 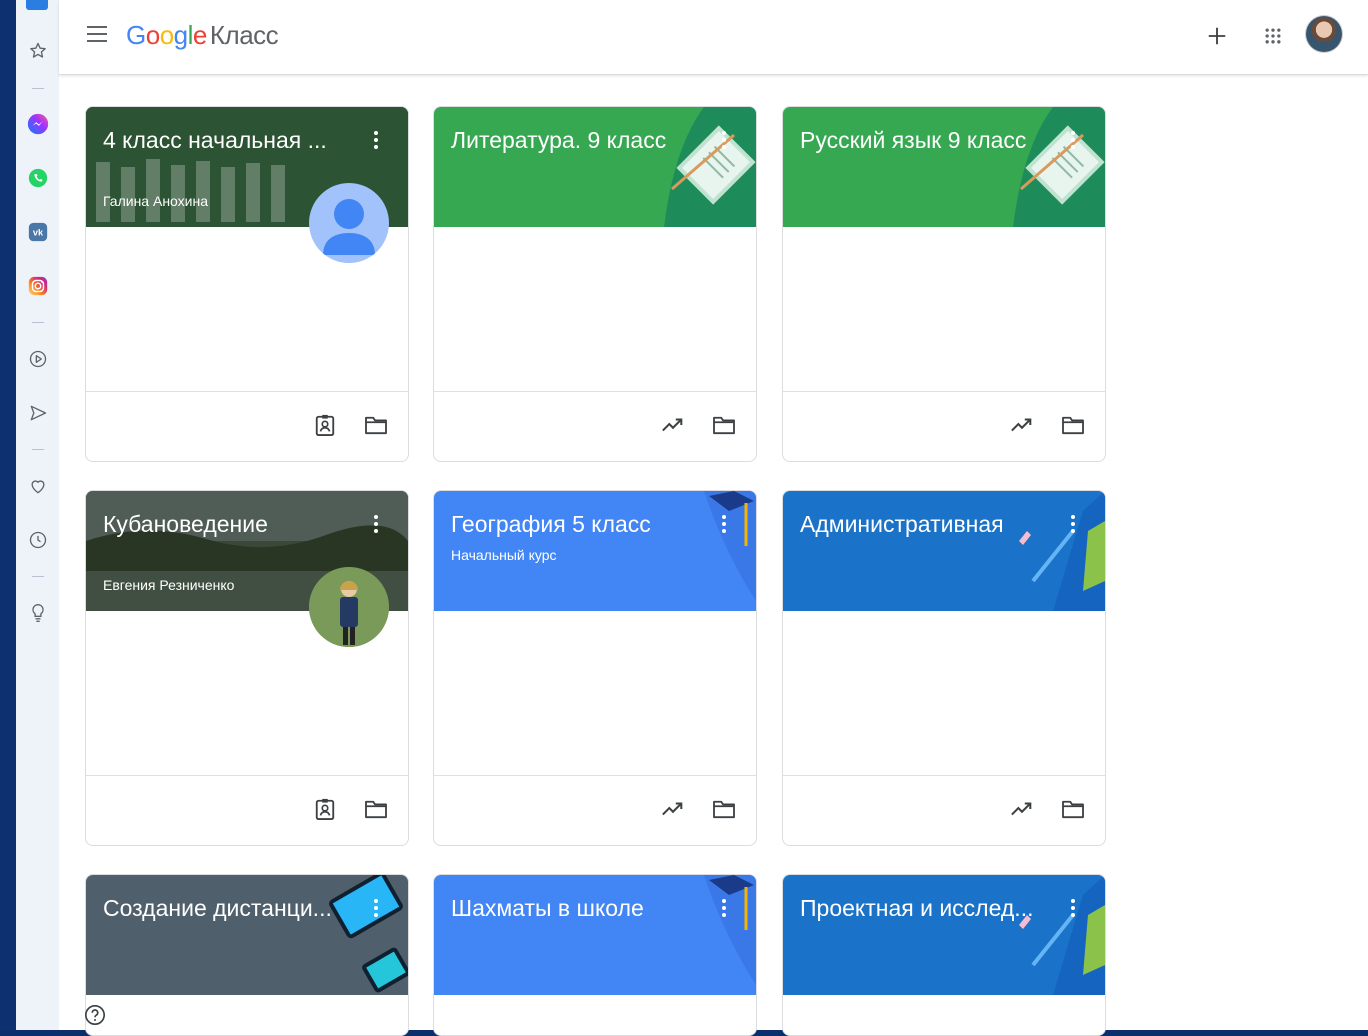 I want to click on card-header: Административная, so click(x=944, y=551).